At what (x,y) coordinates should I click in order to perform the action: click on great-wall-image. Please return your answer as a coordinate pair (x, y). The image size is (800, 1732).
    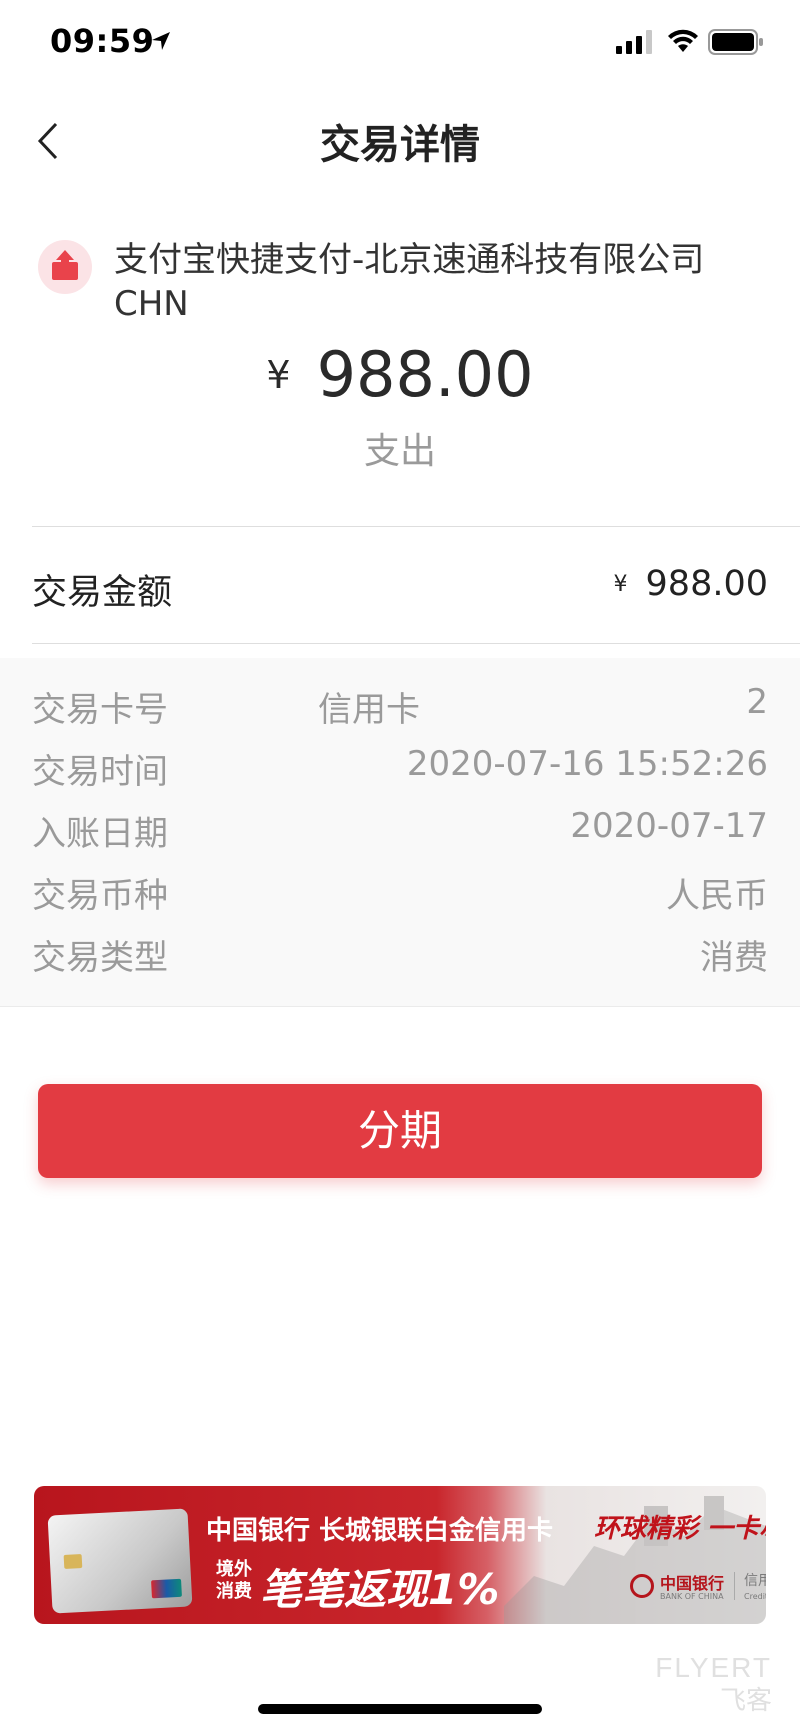
    Looking at the image, I should click on (635, 1560).